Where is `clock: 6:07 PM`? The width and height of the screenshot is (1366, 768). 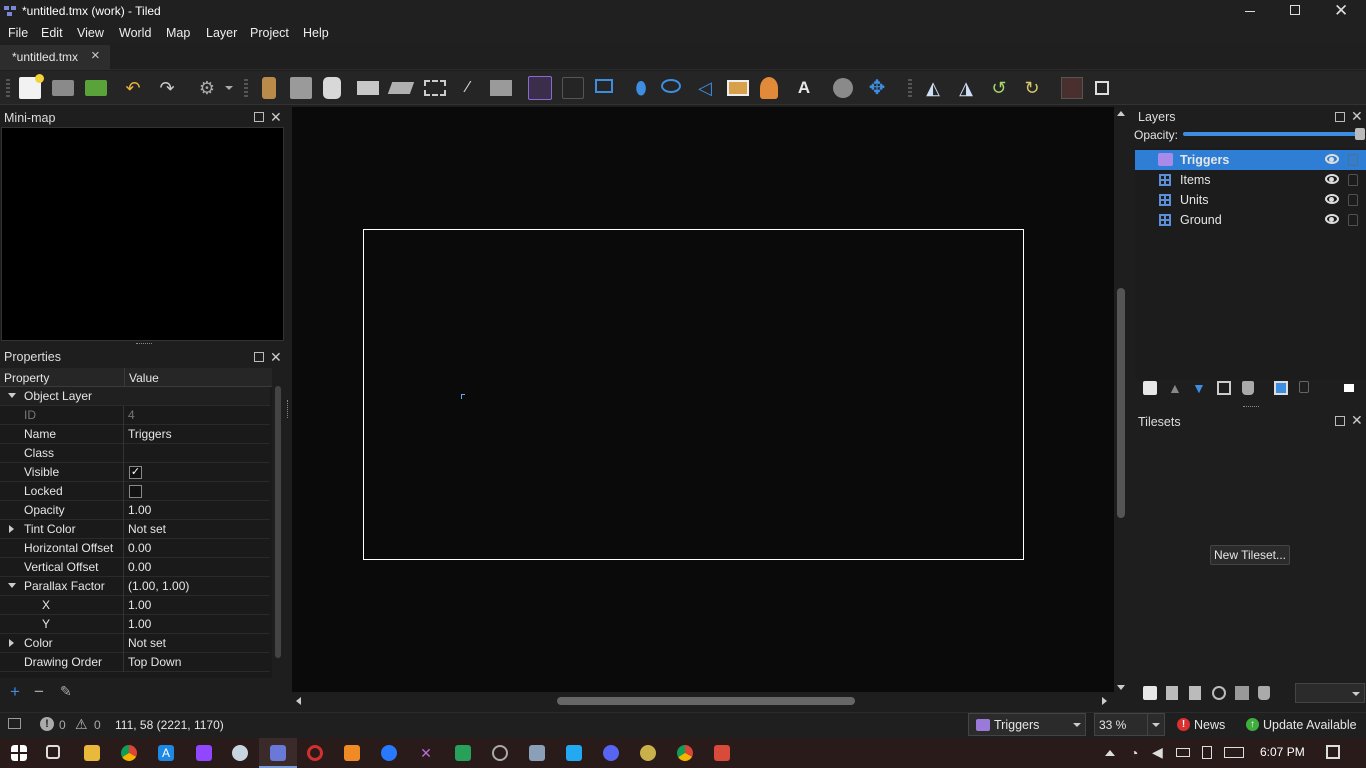
clock: 6:07 PM is located at coordinates (1282, 752).